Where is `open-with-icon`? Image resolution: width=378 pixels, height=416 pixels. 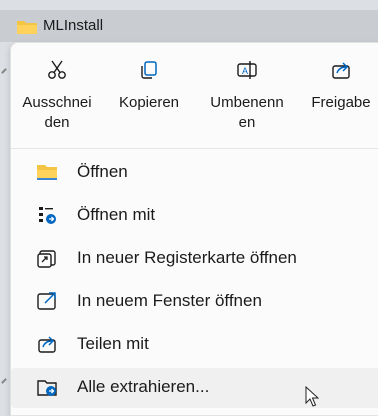
open-with-icon is located at coordinates (47, 215).